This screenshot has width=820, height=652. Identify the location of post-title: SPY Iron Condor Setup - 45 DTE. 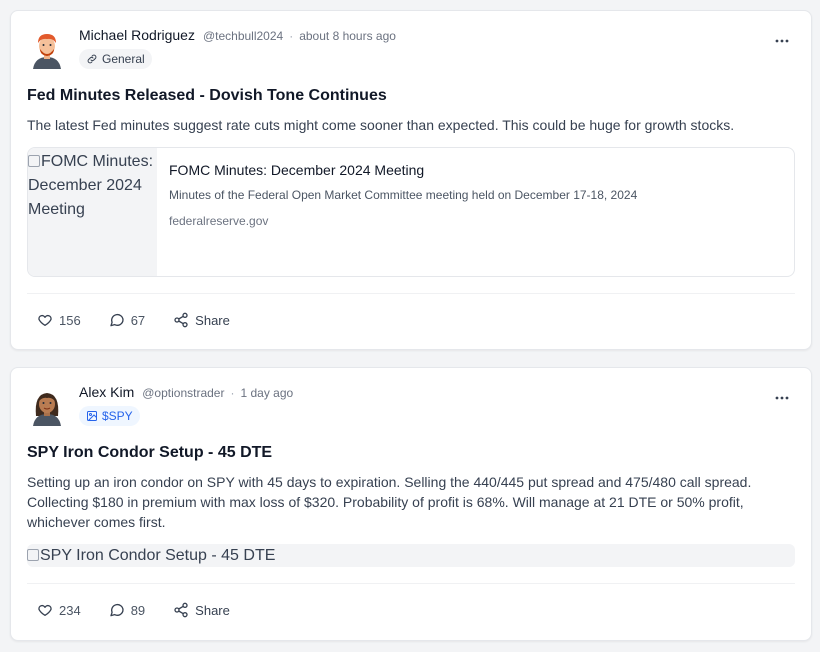
(149, 453).